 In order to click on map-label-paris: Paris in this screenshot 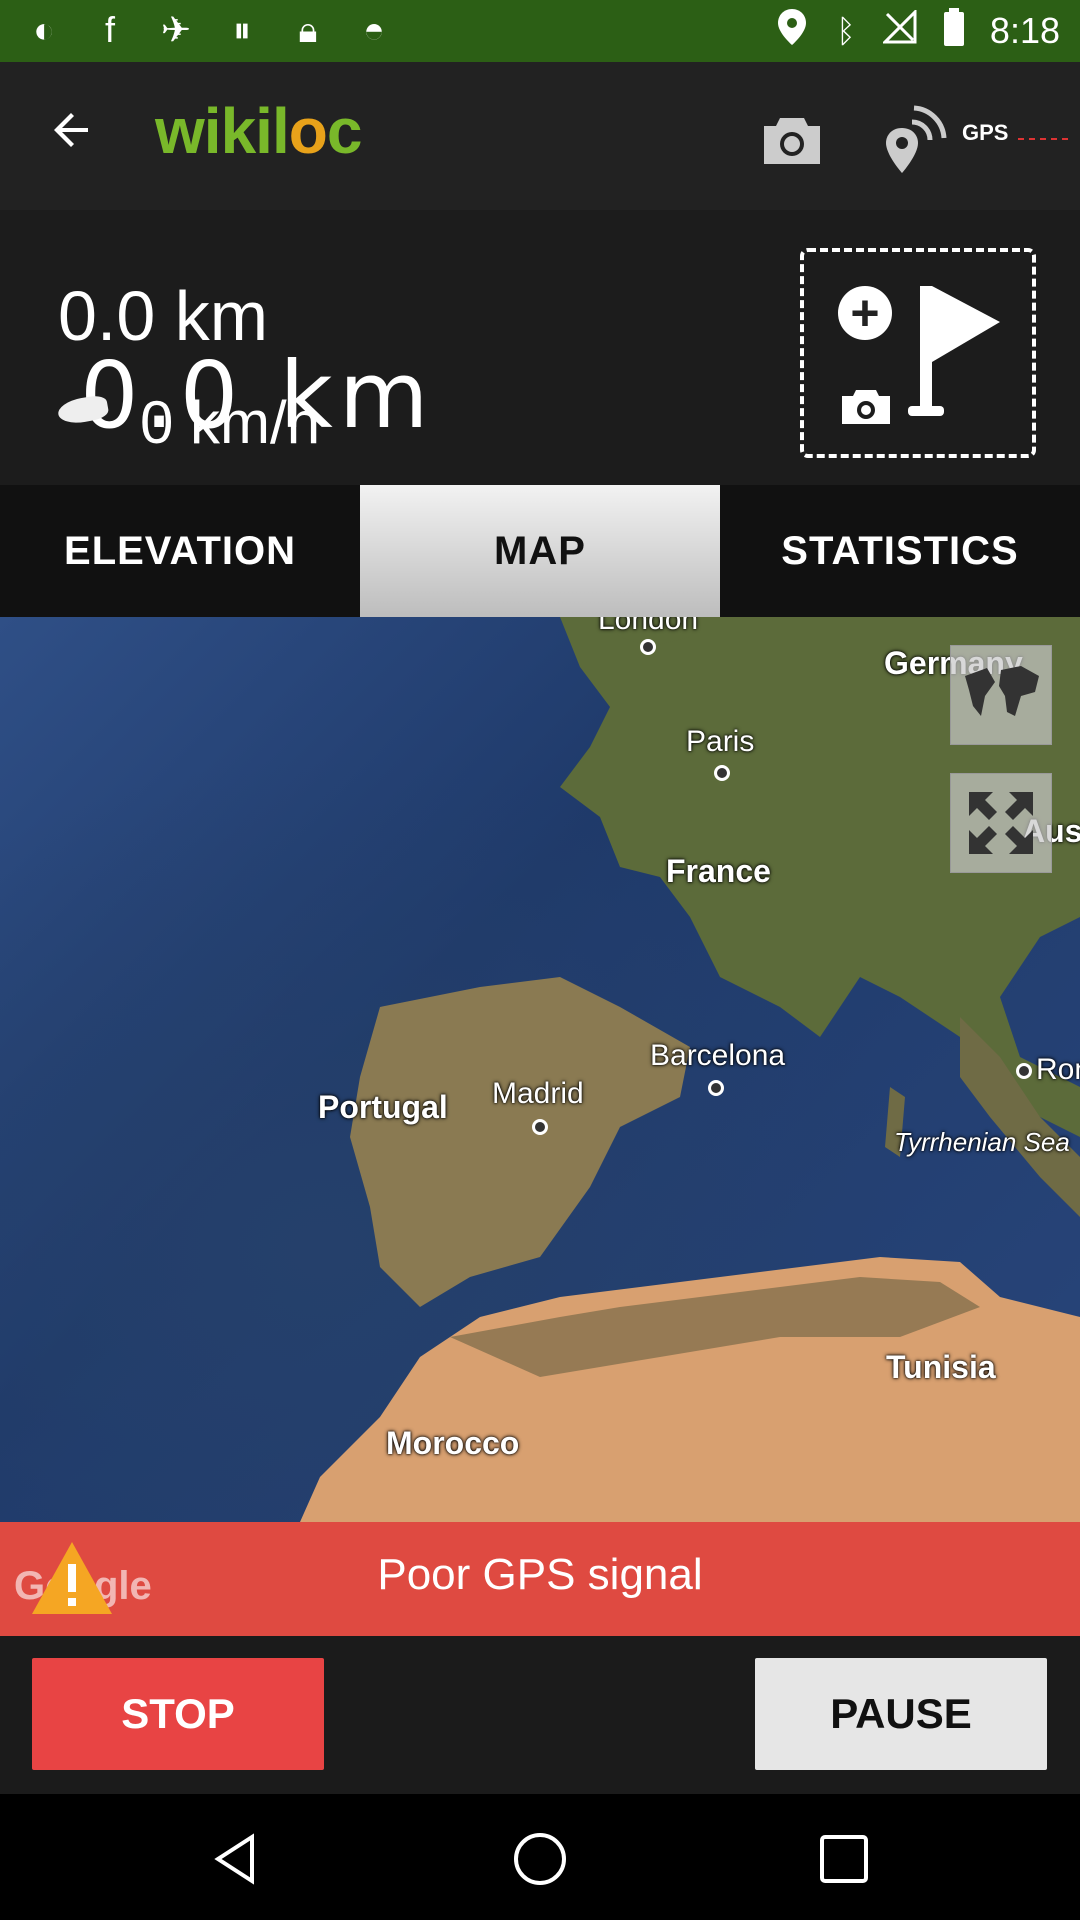, I will do `click(720, 741)`.